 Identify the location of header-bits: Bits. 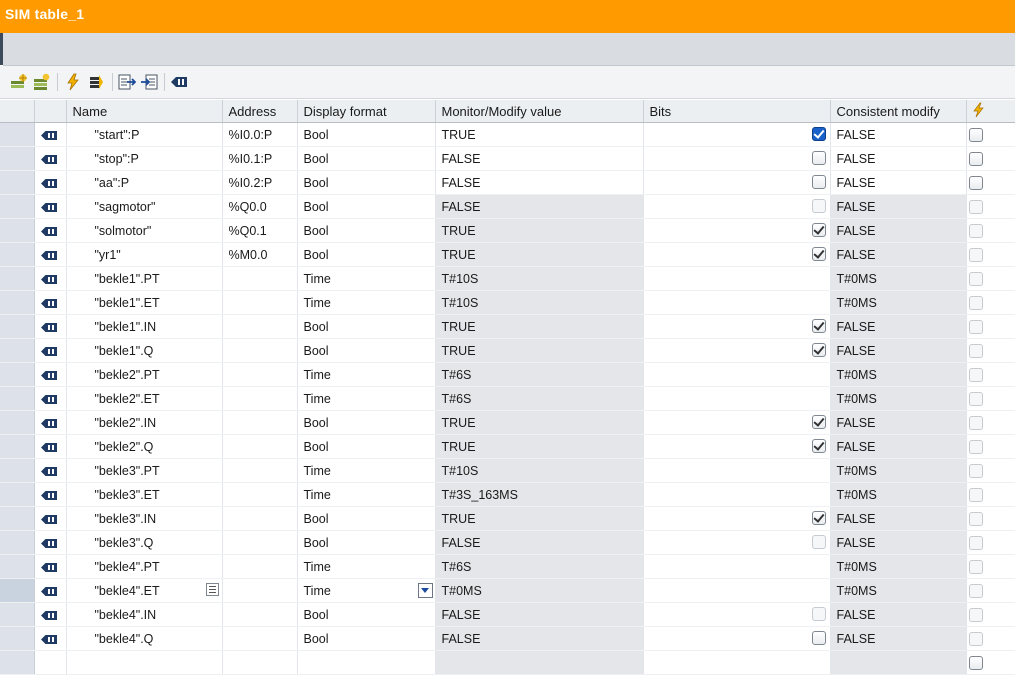
(737, 111).